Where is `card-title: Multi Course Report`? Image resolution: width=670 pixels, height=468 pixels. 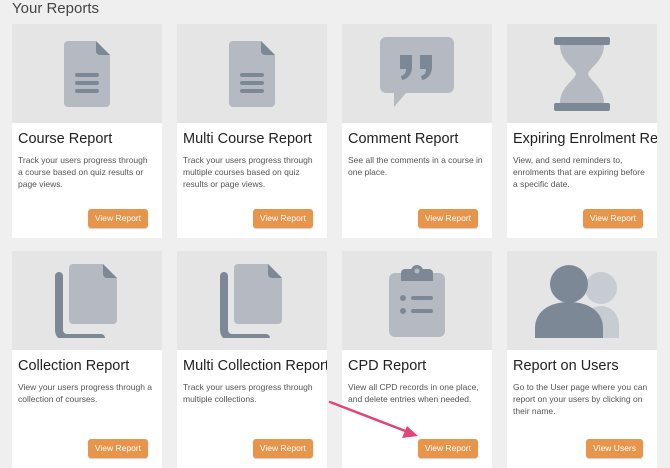
card-title: Multi Course Report is located at coordinates (247, 139).